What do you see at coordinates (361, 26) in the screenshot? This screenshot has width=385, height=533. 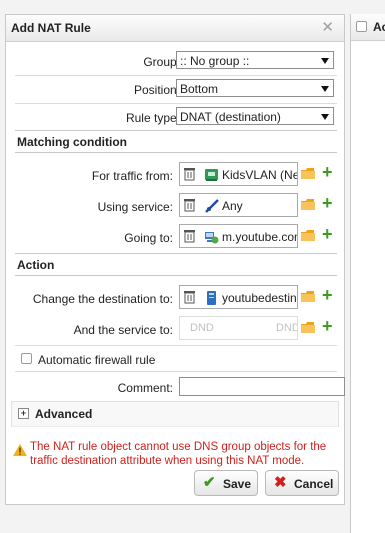 I see `select-all-checkbox` at bounding box center [361, 26].